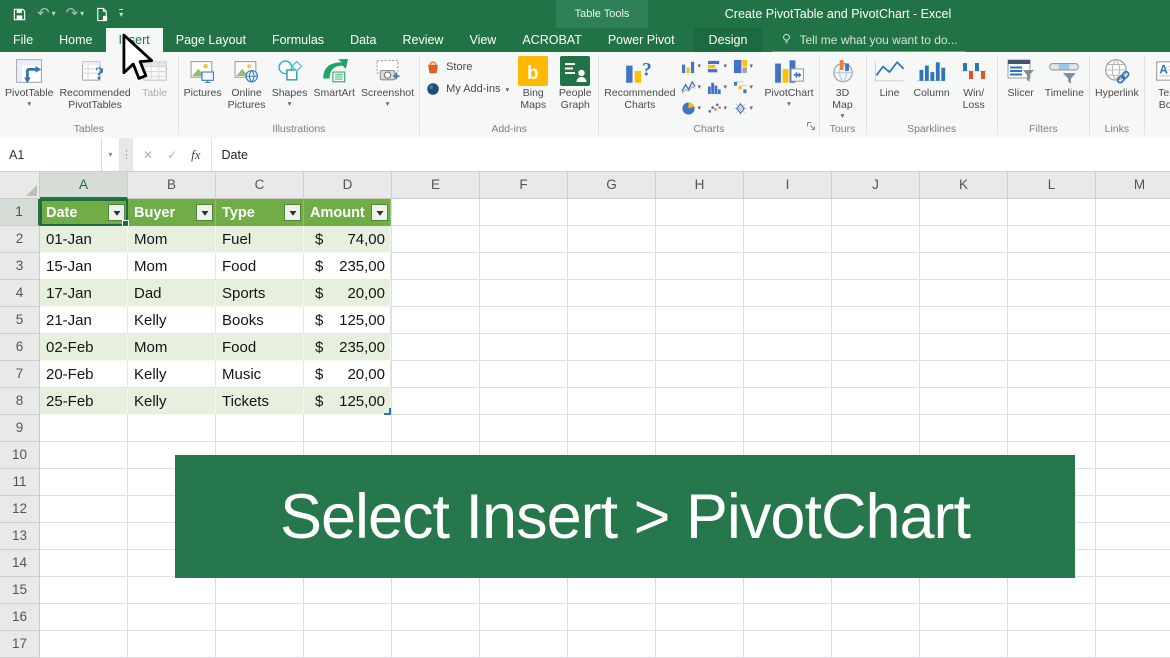 This screenshot has width=1170, height=658. I want to click on pivotchart-button: PivotChart ▾, so click(788, 81).